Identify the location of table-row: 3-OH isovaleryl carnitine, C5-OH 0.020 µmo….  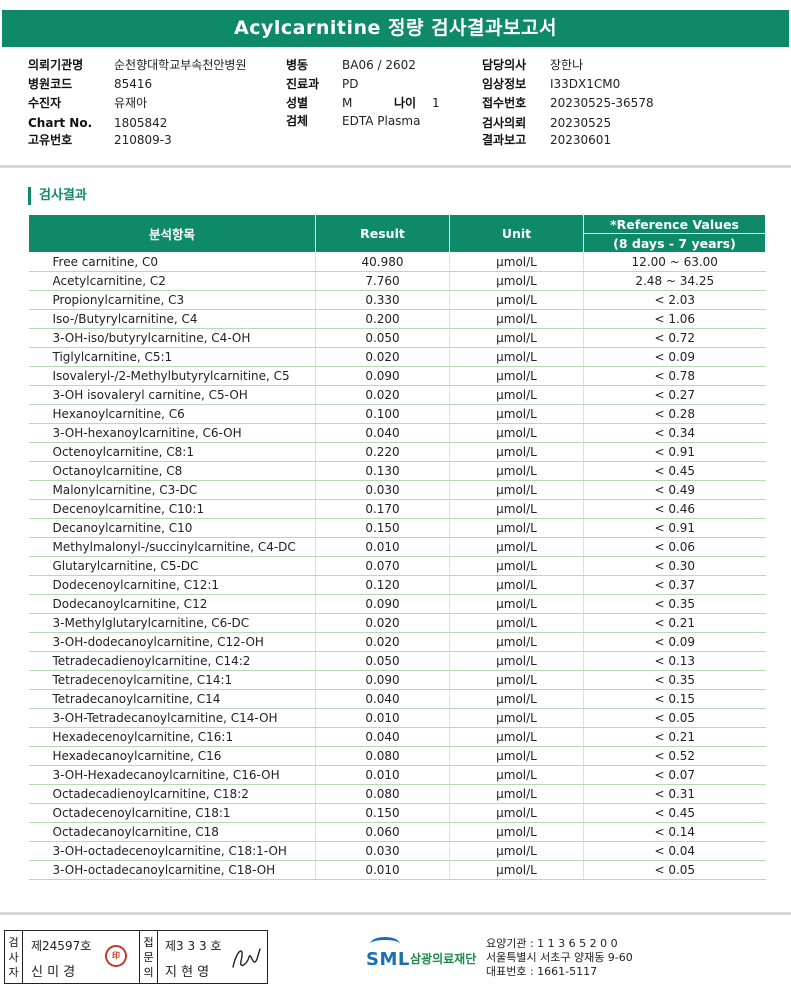
(397, 395).